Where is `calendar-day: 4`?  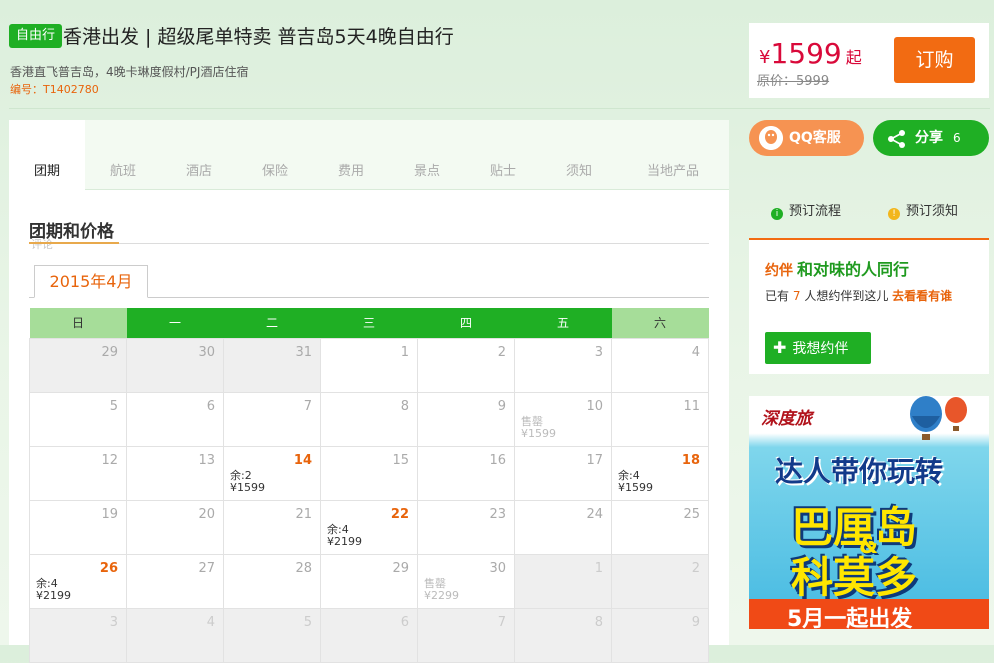
calendar-day: 4 is located at coordinates (175, 635).